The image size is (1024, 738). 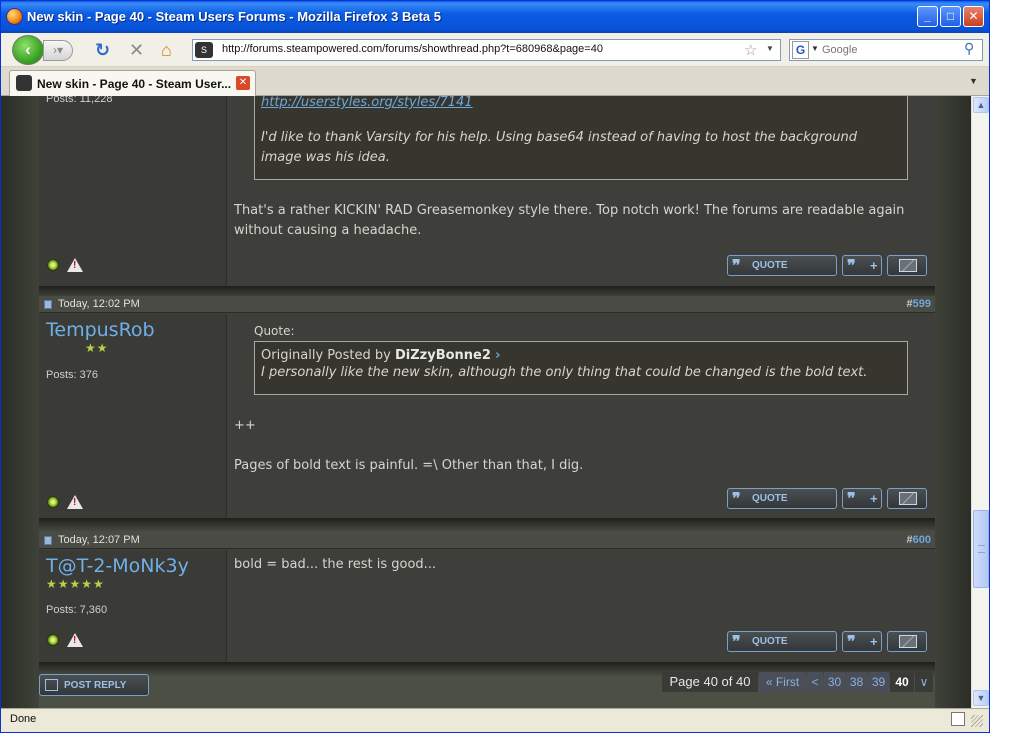 What do you see at coordinates (973, 16) in the screenshot?
I see `close-window-button: ✕` at bounding box center [973, 16].